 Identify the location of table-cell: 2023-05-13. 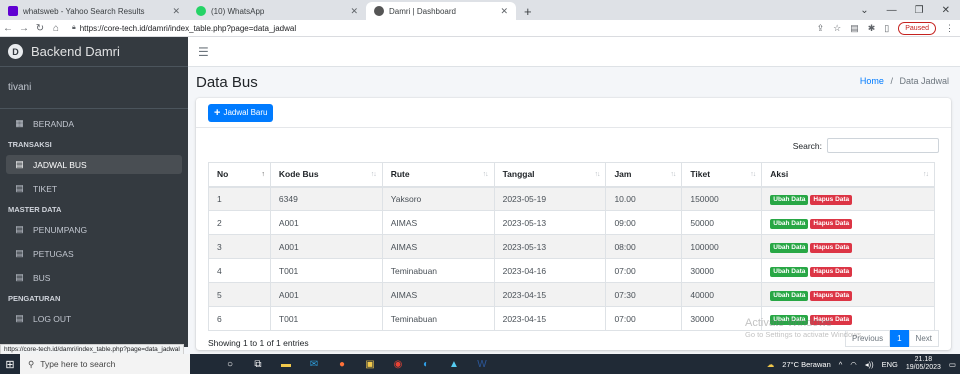
(550, 246).